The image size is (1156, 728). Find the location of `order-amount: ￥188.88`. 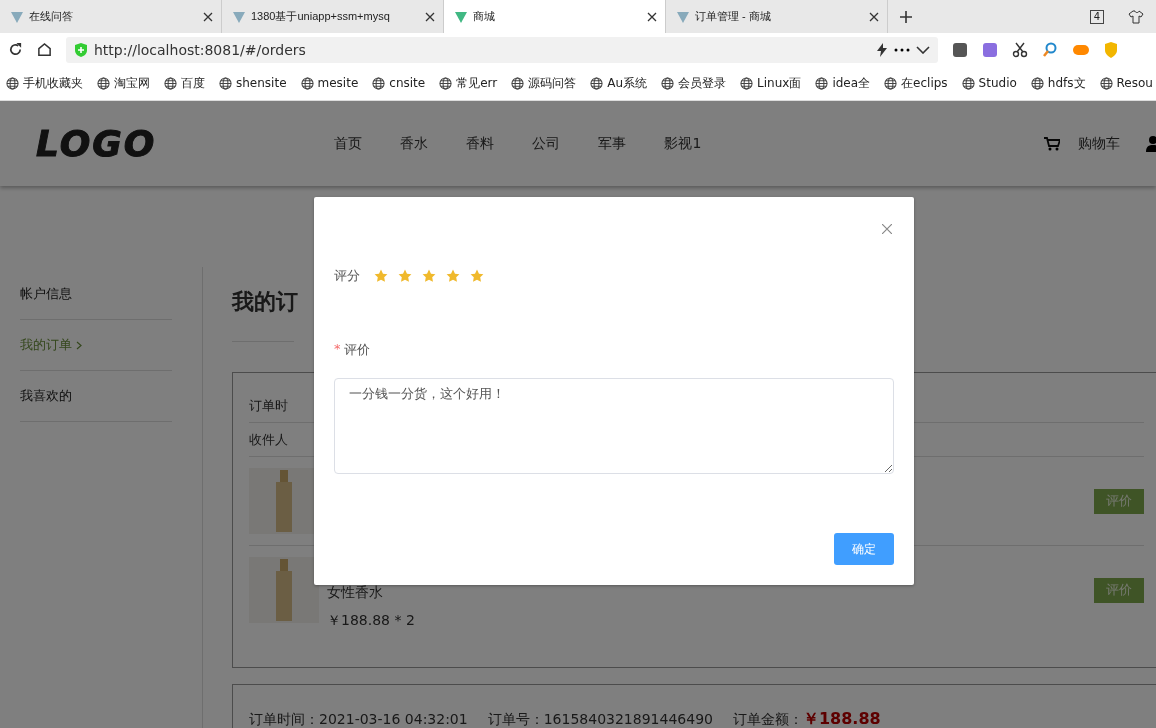

order-amount: ￥188.88 is located at coordinates (841, 718).